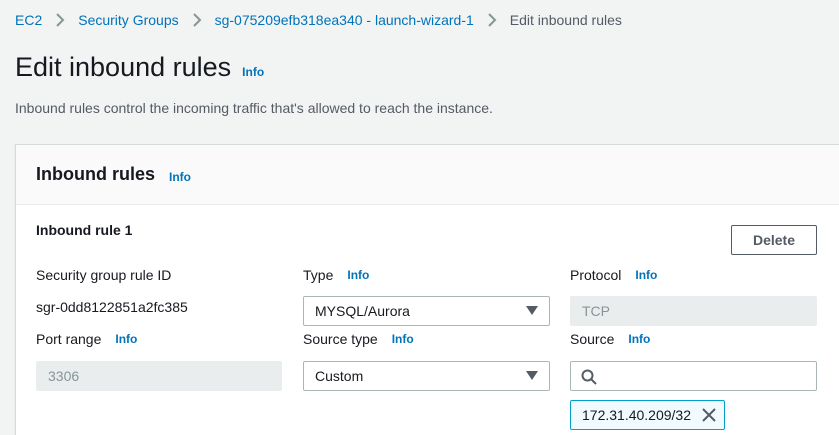  I want to click on source-token: 172.31.40.209/32, so click(647, 415).